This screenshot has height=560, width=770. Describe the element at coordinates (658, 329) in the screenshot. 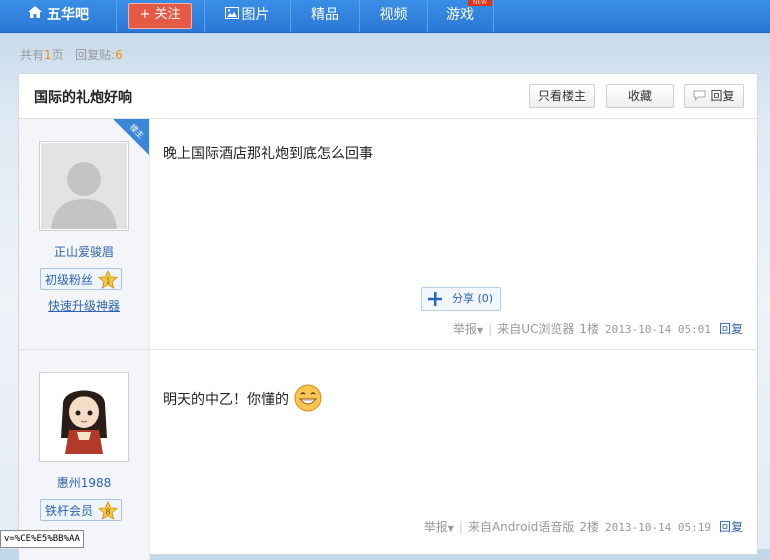

I see `post-time: 2013-10-14 05:01` at that location.